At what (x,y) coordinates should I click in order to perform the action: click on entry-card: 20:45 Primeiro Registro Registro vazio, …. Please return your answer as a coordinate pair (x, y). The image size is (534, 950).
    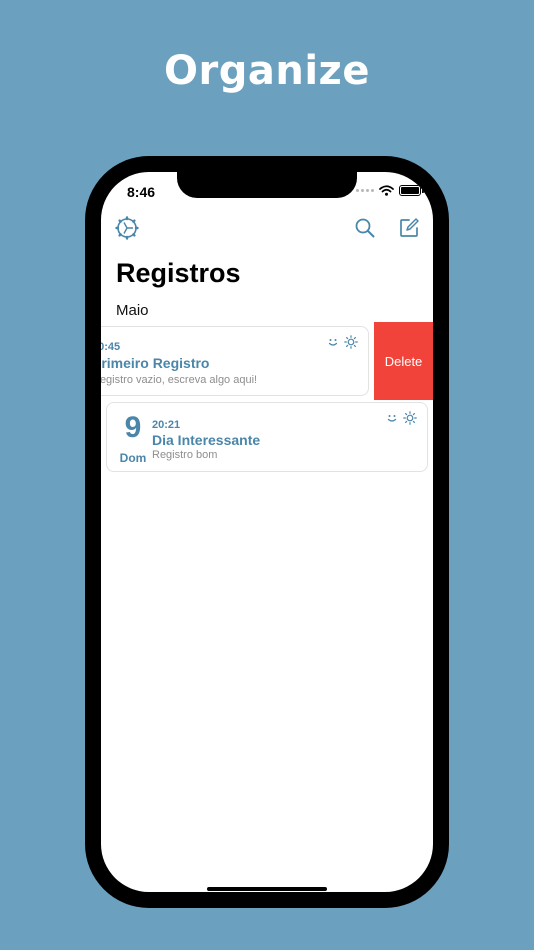
    Looking at the image, I should click on (235, 361).